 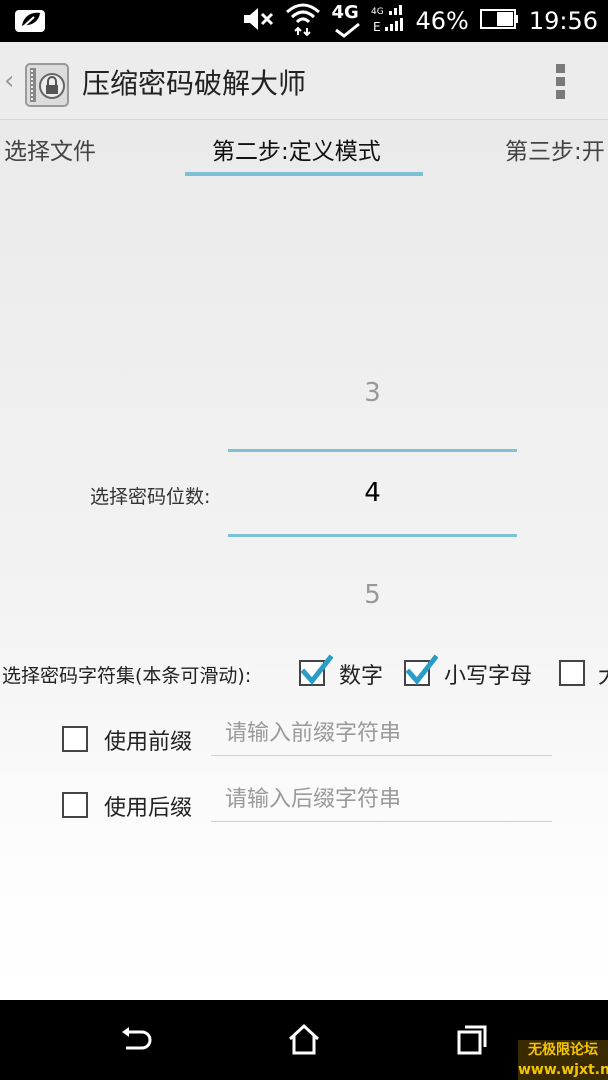 What do you see at coordinates (75, 739) in the screenshot?
I see `prefix-checkbox` at bounding box center [75, 739].